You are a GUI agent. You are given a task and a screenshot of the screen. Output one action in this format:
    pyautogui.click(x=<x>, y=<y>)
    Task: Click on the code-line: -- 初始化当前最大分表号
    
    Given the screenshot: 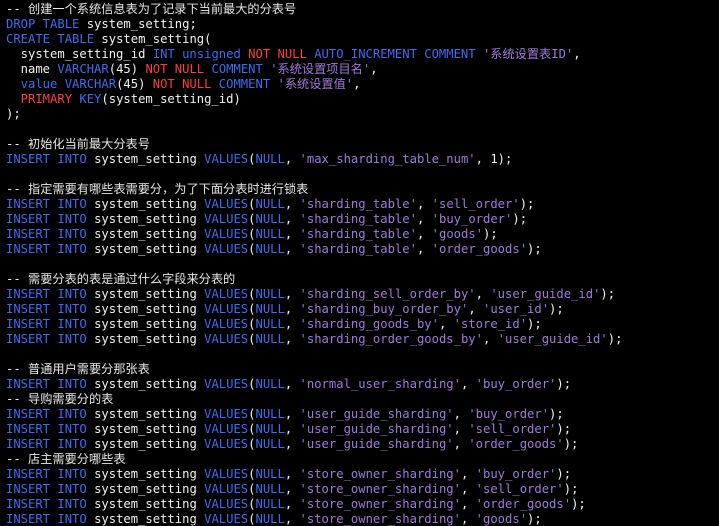 What is the action you would take?
    pyautogui.click(x=78, y=144)
    